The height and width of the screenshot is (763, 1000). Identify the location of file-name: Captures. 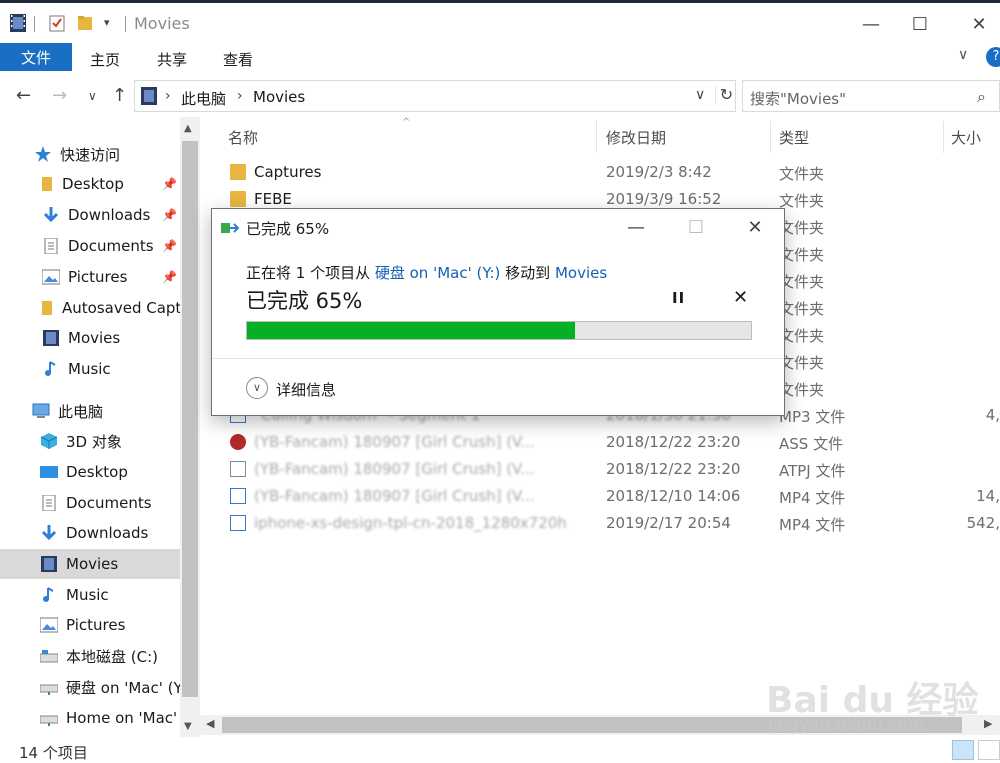
(287, 172).